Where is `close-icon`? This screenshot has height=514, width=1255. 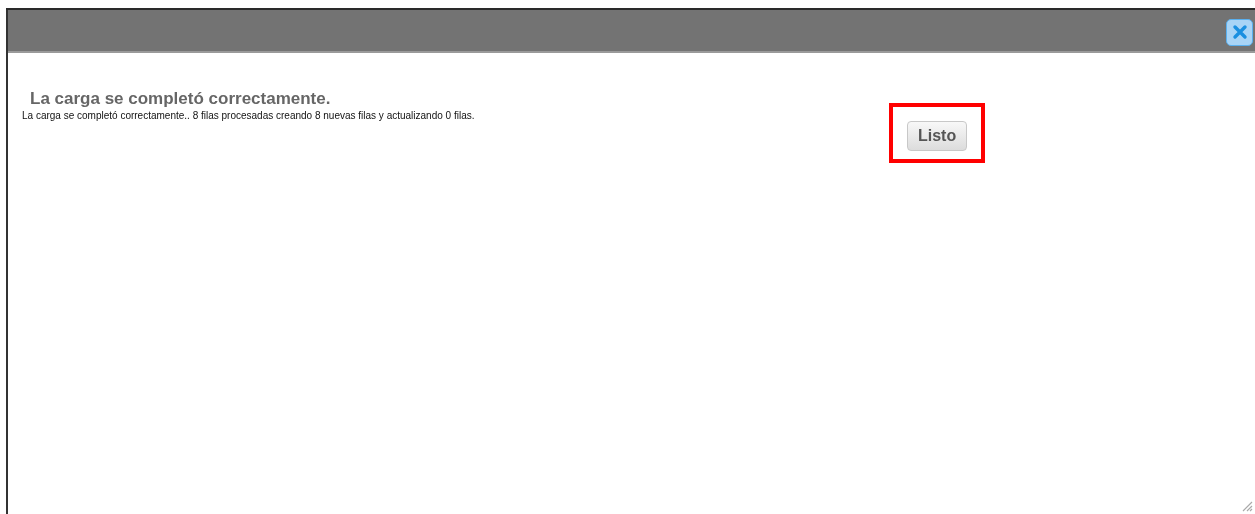
close-icon is located at coordinates (1239, 32).